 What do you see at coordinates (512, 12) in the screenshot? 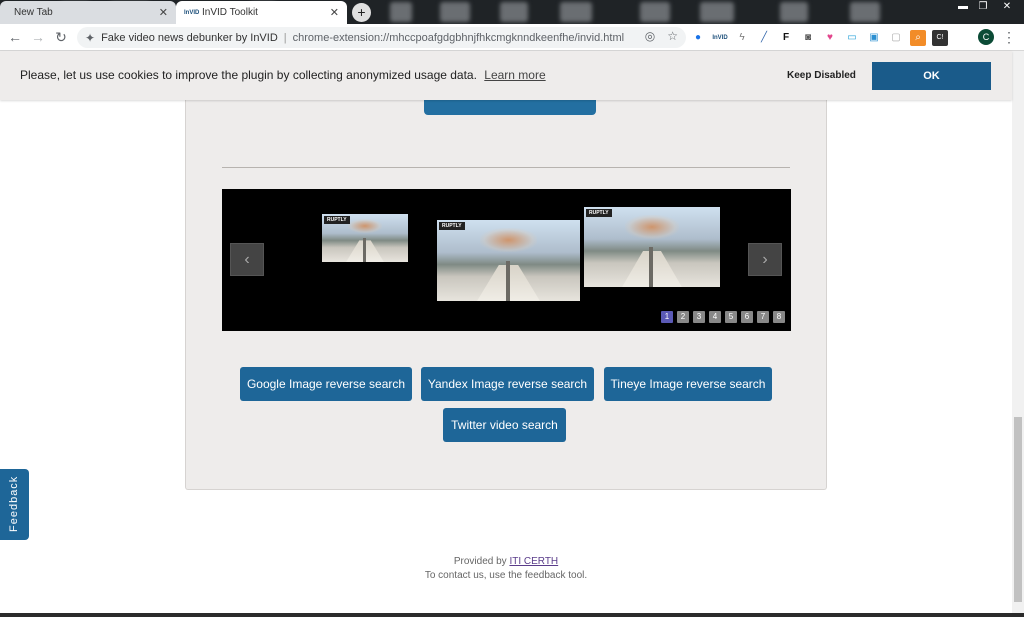
I see `title-bar: New Tab ✕ InVID InVID Toolkit ✕ + ▬ ❐ ✕` at bounding box center [512, 12].